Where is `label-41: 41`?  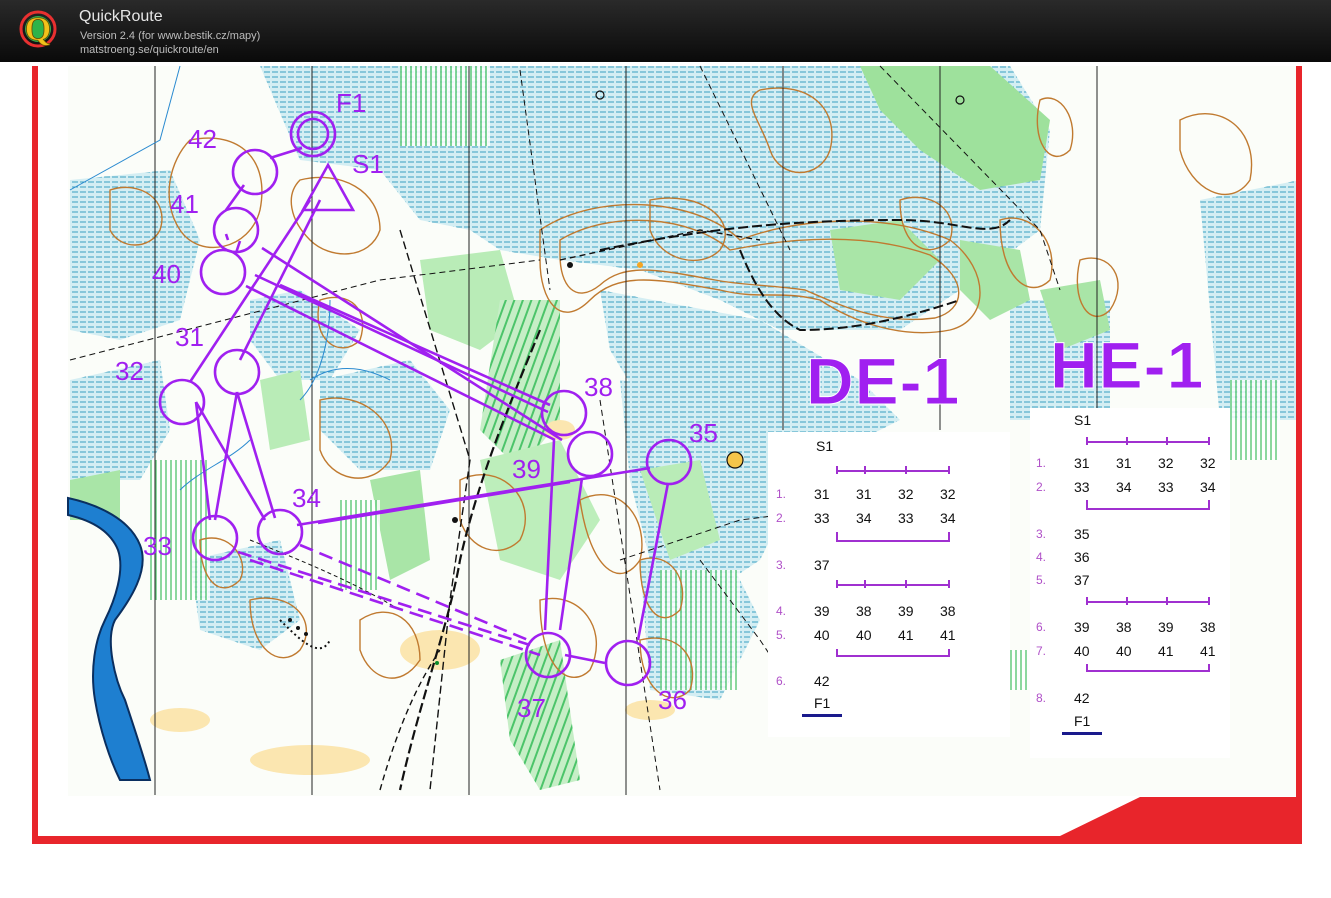
label-41: 41 is located at coordinates (184, 204).